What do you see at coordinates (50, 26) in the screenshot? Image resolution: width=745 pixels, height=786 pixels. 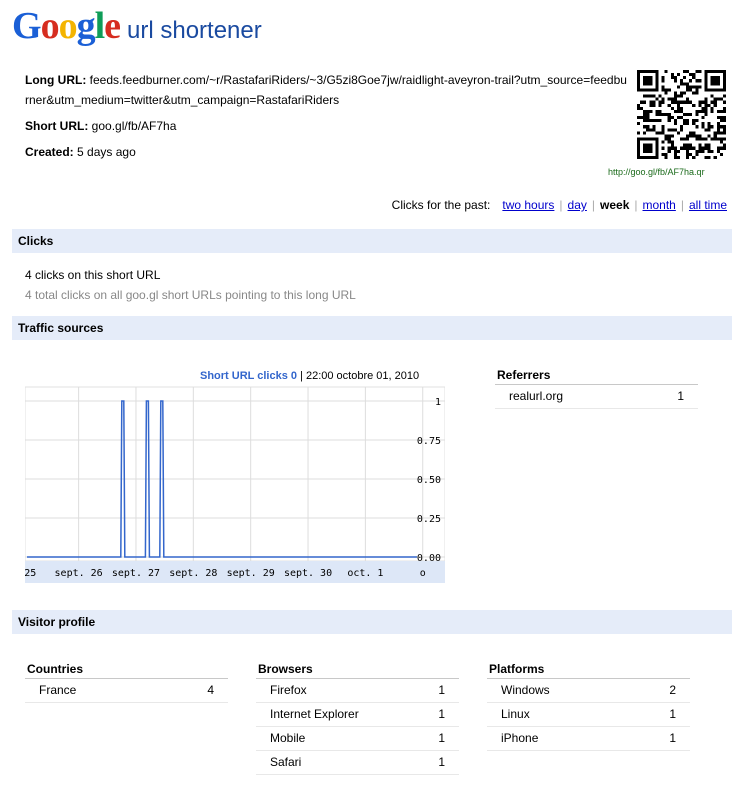 I see `logo-letter-2: o` at bounding box center [50, 26].